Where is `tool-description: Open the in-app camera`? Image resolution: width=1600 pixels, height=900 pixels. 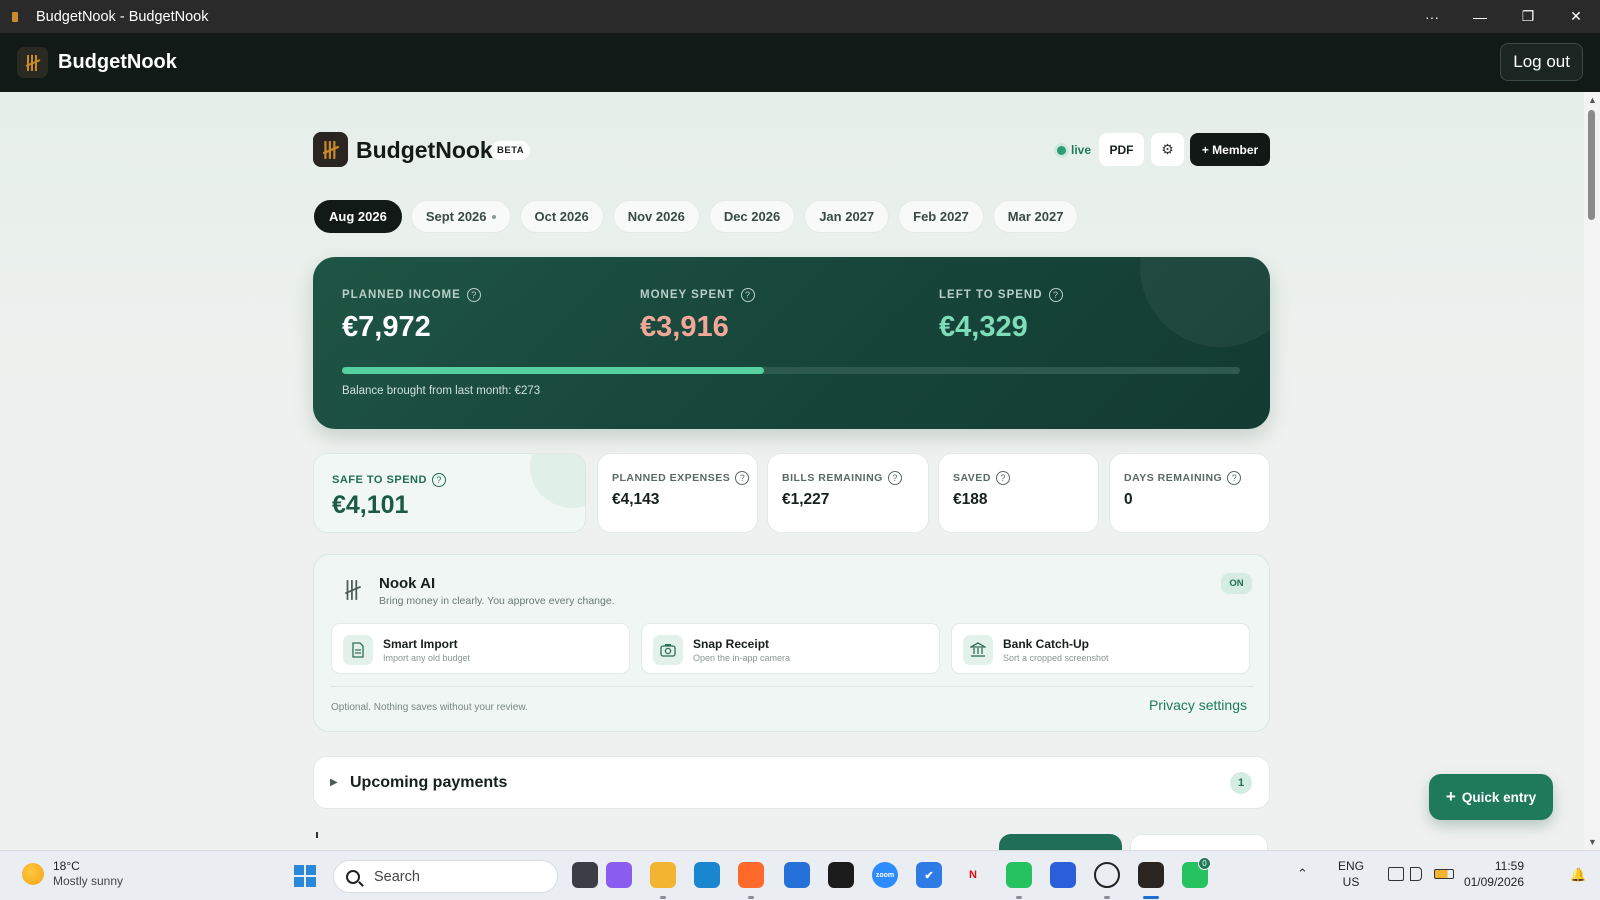 tool-description: Open the in-app camera is located at coordinates (742, 658).